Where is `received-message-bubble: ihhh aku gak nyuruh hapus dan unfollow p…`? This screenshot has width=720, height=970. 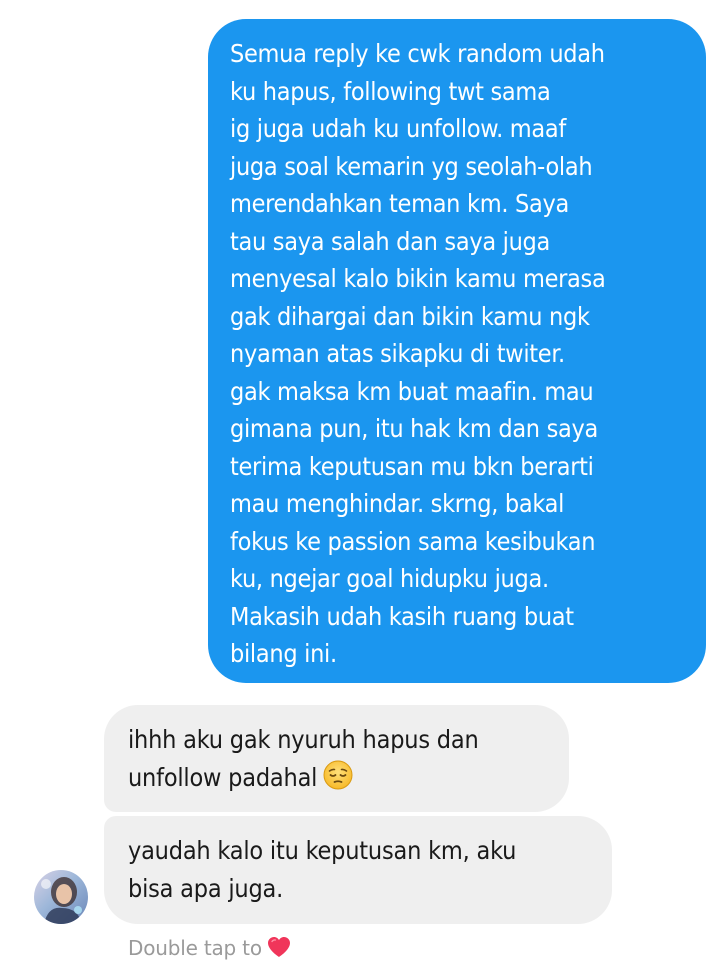
received-message-bubble: ihhh aku gak nyuruh hapus dan unfollow p… is located at coordinates (336, 758).